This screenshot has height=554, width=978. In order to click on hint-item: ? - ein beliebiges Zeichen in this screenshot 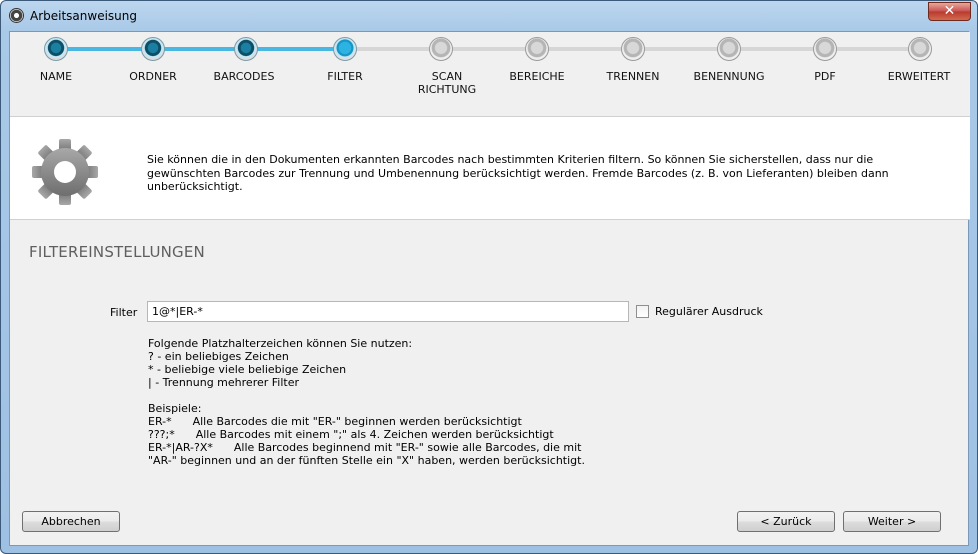, I will do `click(218, 356)`.